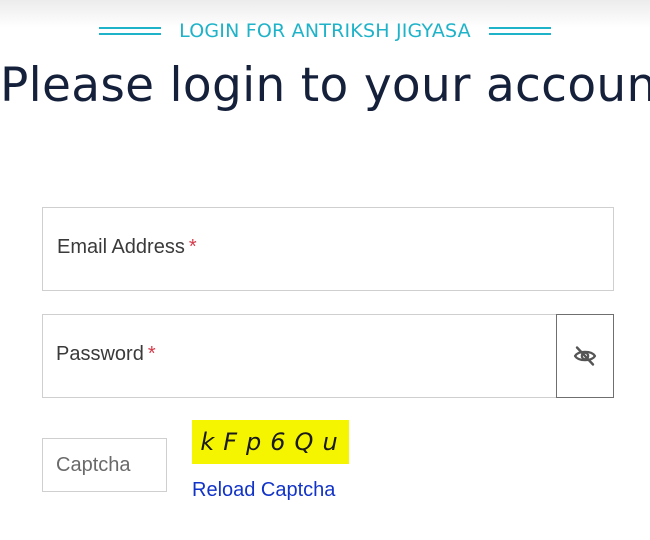  I want to click on password-visibility-toggle, so click(585, 356).